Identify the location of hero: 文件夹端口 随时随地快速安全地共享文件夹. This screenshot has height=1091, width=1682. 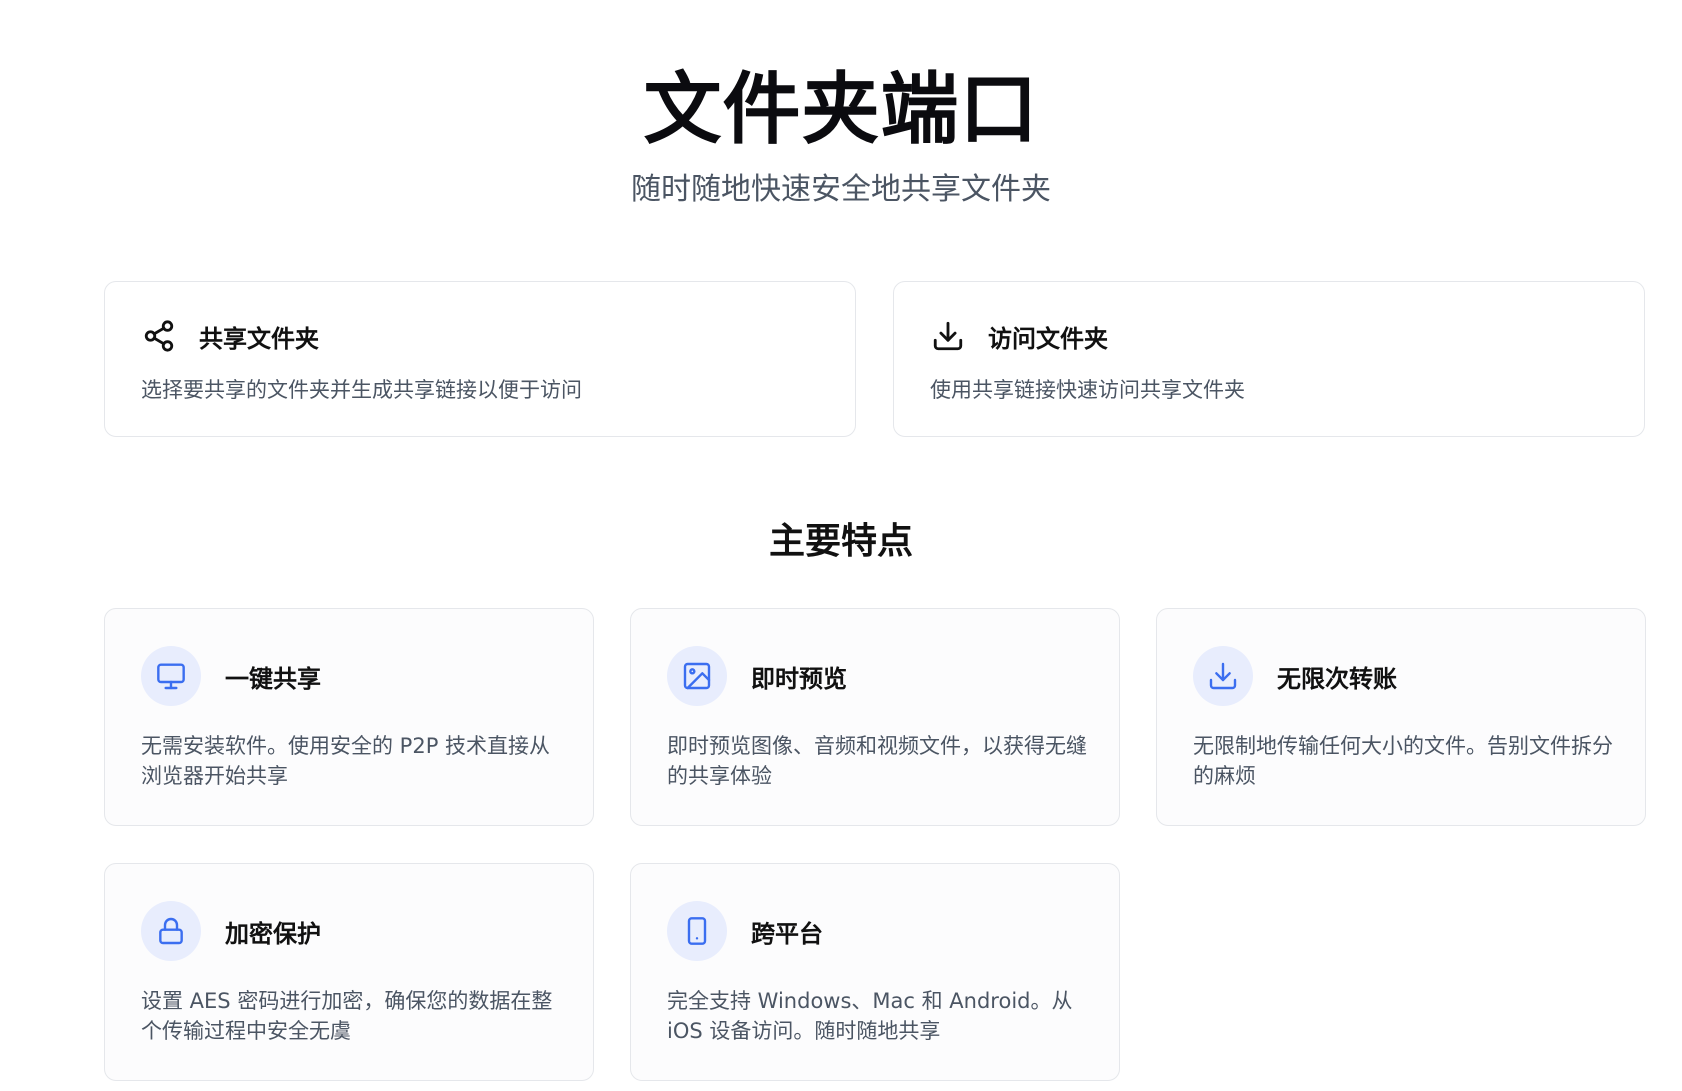
(841, 136).